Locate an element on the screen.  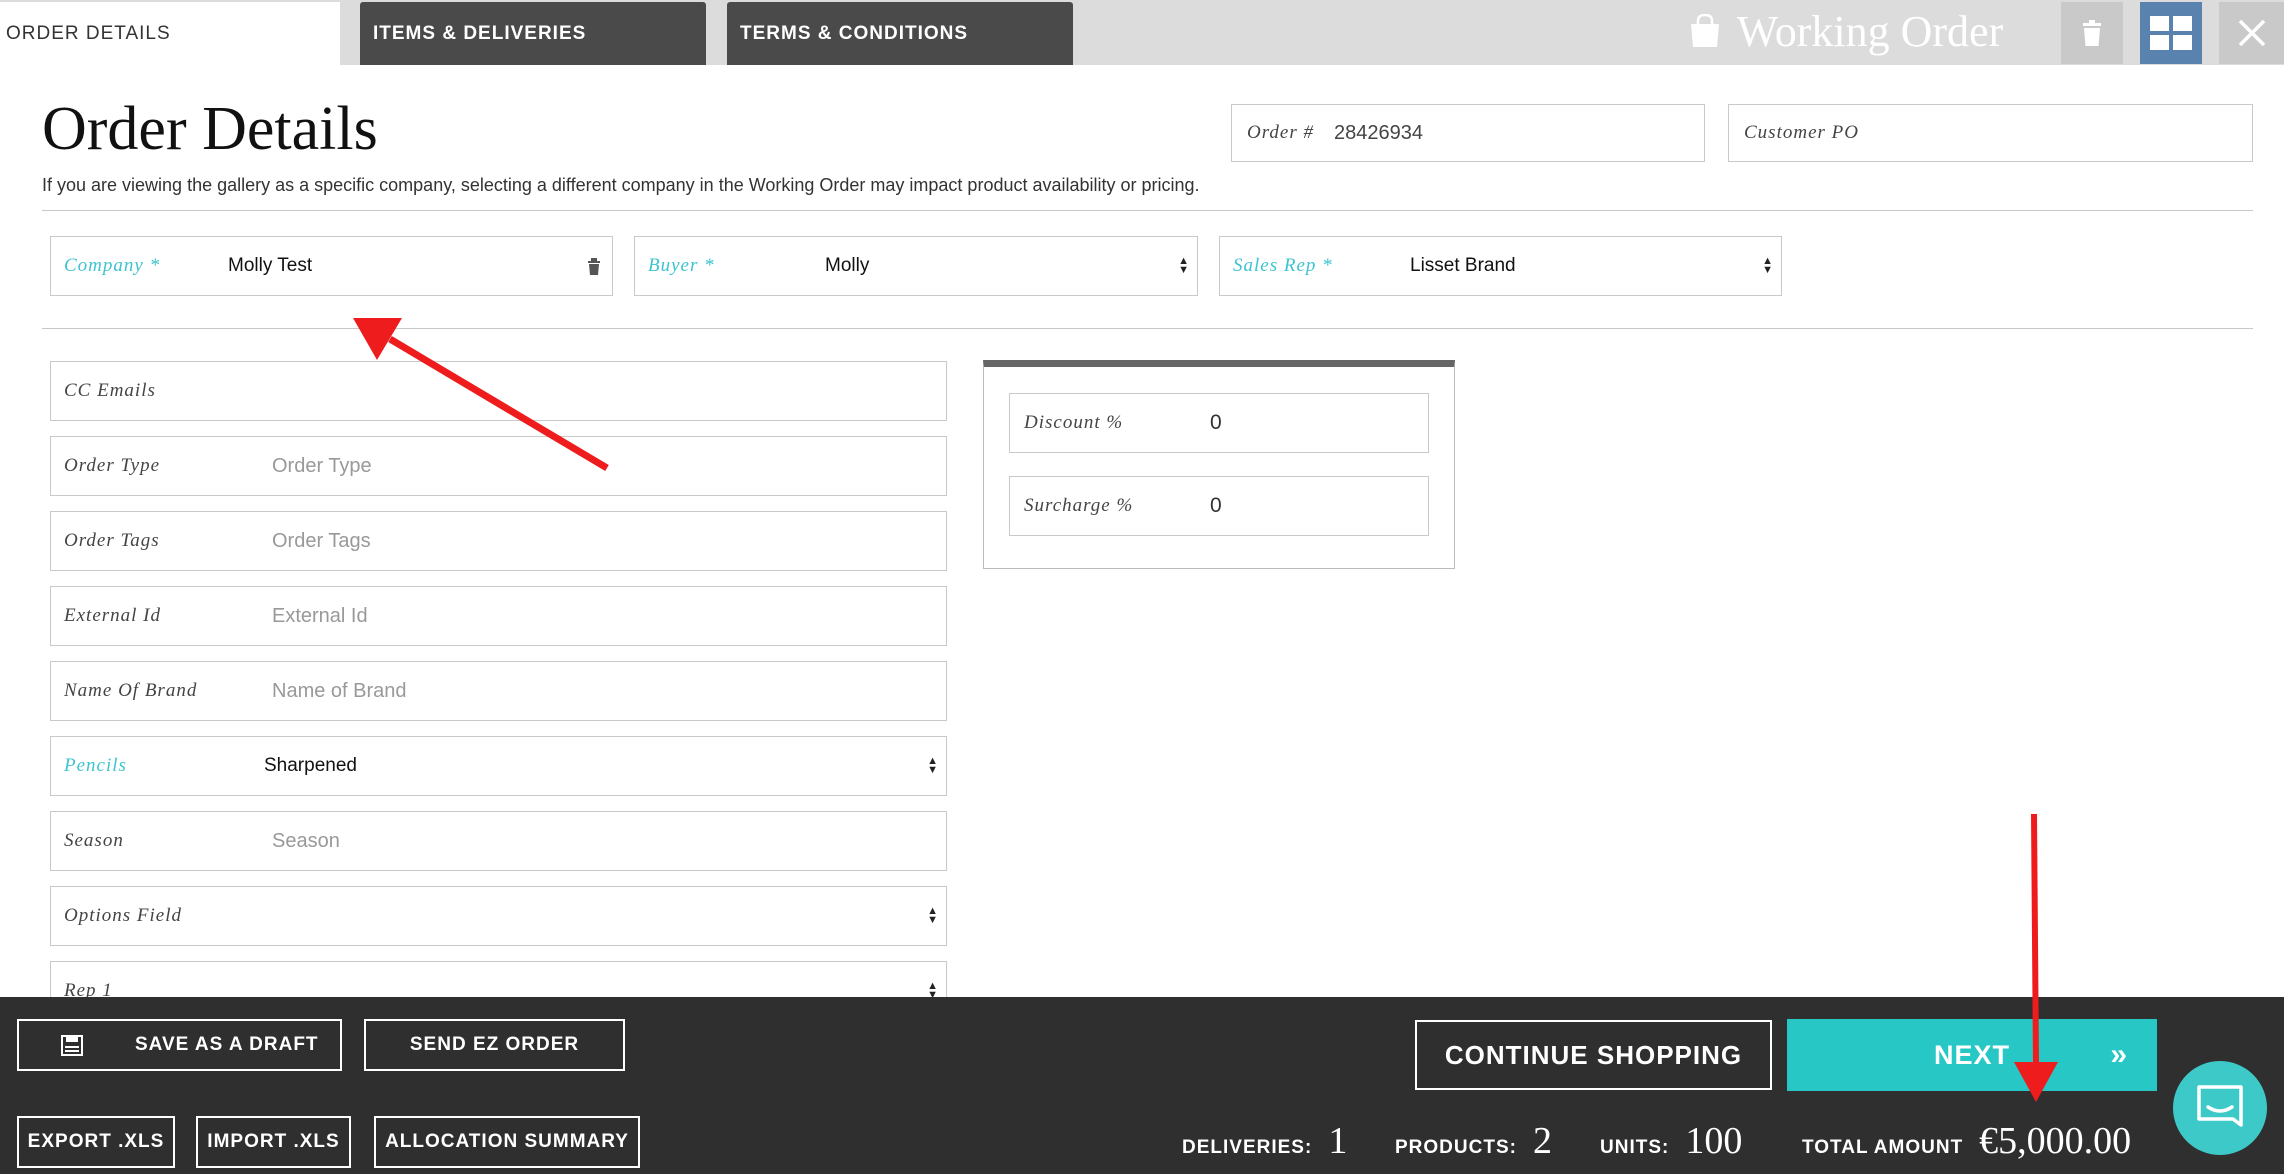
products-value: 2 is located at coordinates (1542, 1141).